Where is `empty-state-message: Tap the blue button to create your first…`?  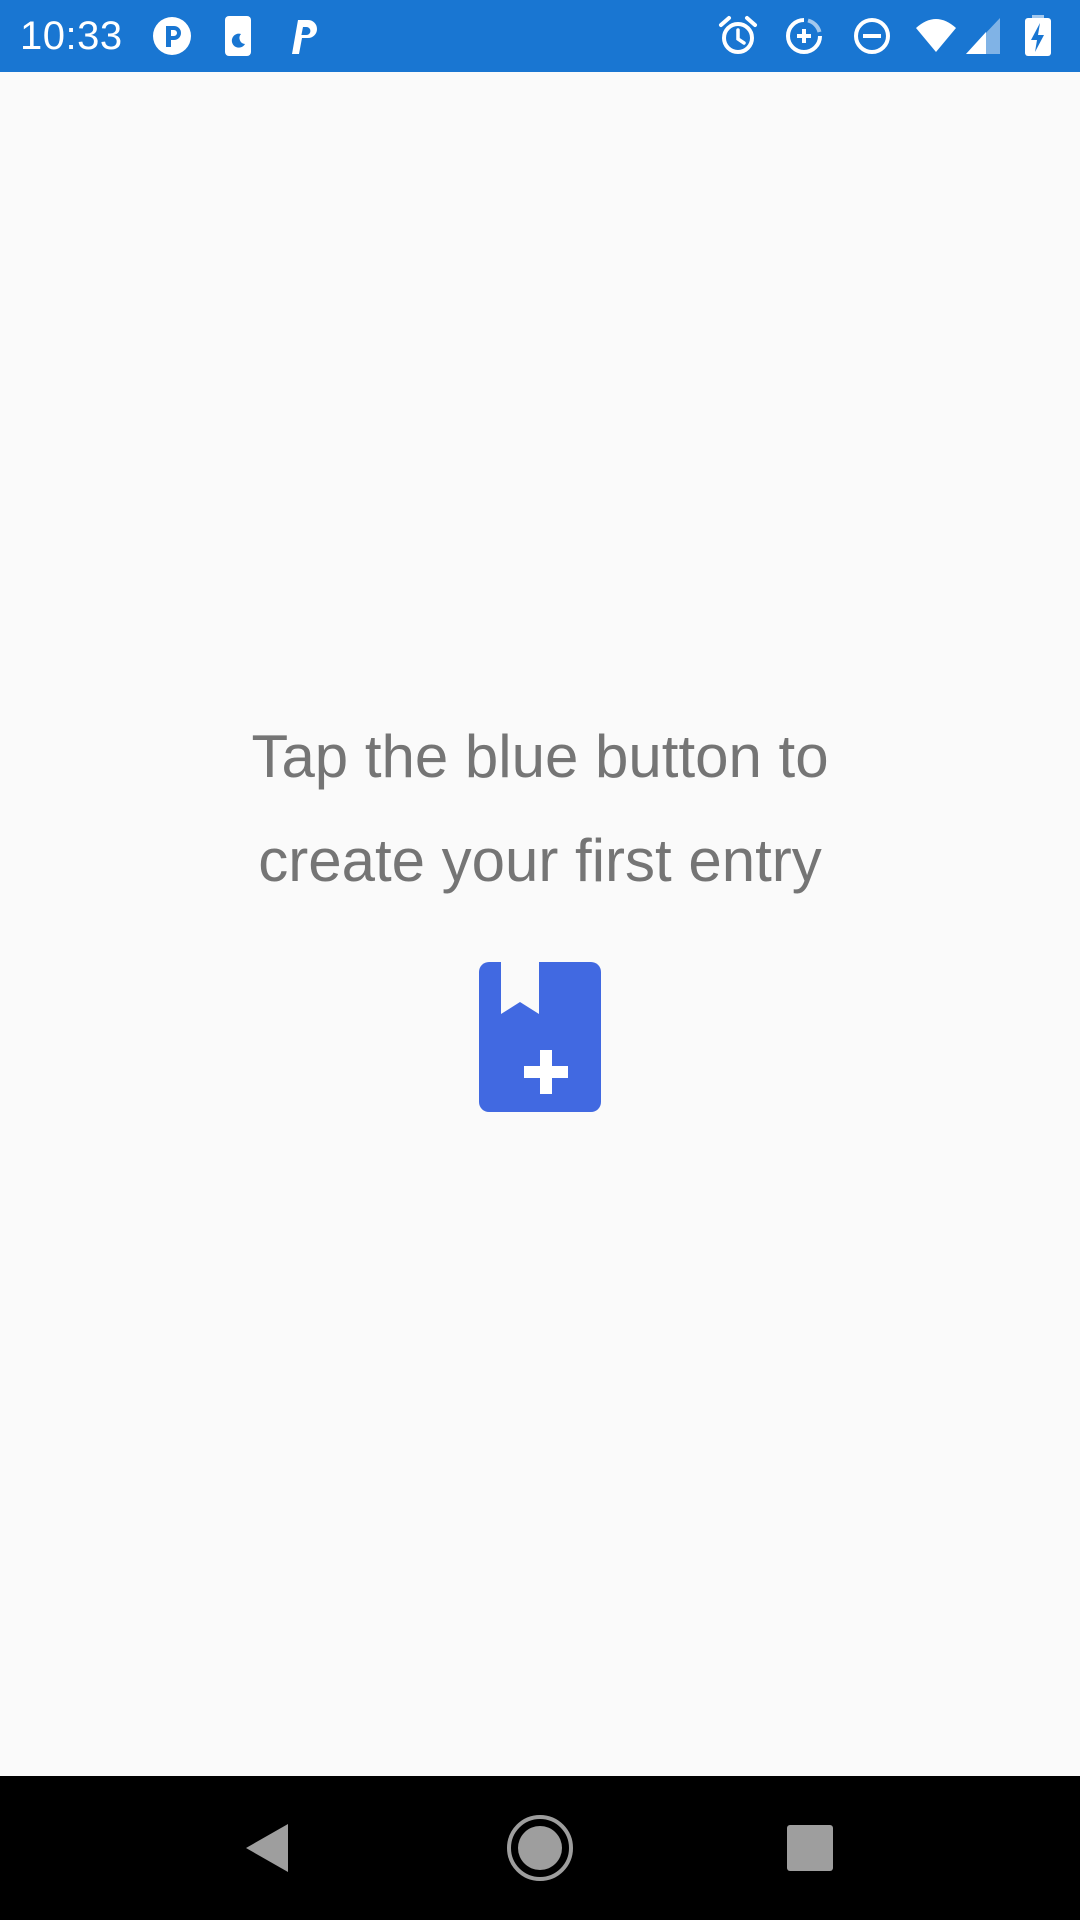 empty-state-message: Tap the blue button to create your first… is located at coordinates (540, 809).